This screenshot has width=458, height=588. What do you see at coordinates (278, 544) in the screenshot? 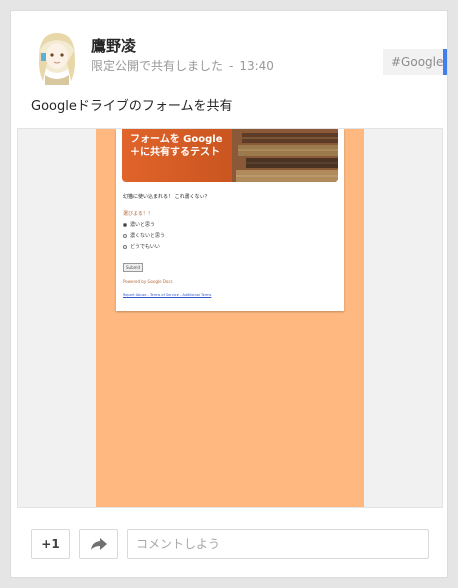
I see `comment-input: コメントしよう` at bounding box center [278, 544].